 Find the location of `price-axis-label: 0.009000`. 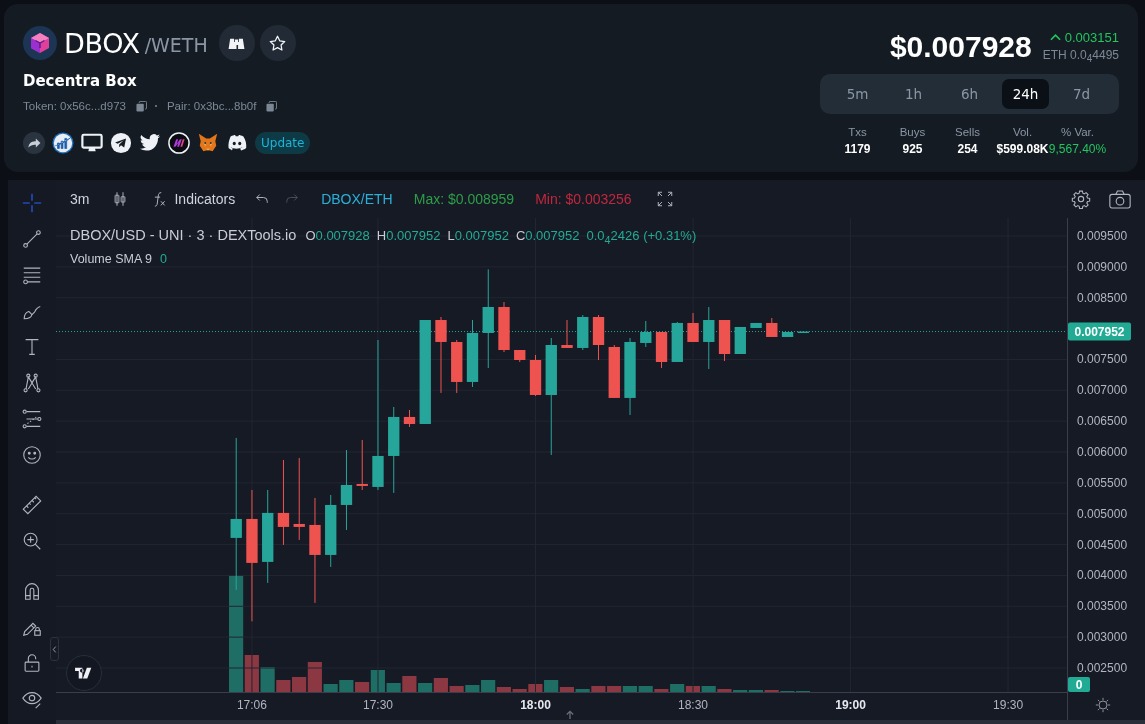

price-axis-label: 0.009000 is located at coordinates (1102, 266).